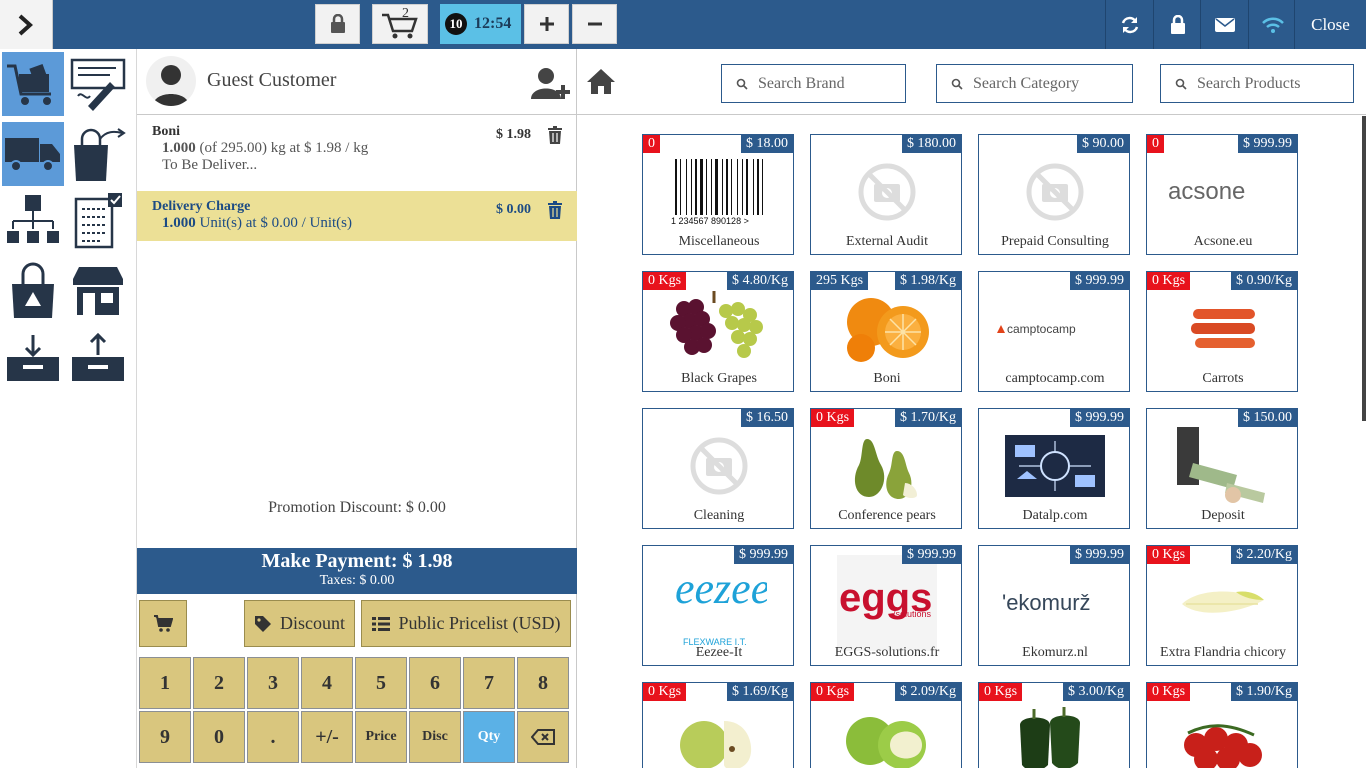  I want to click on product-card: $ 999.99 Datalp.com, so click(1054, 468).